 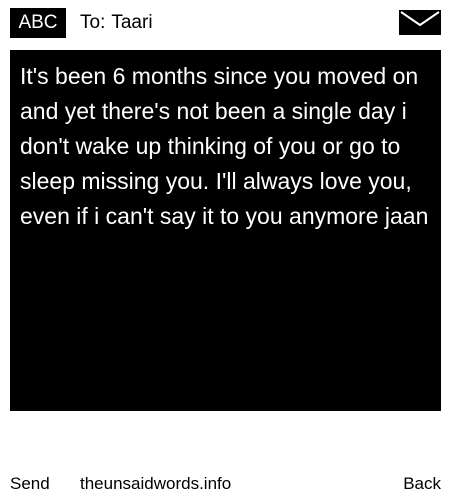 What do you see at coordinates (132, 22) in the screenshot?
I see `recipient-name: Taari` at bounding box center [132, 22].